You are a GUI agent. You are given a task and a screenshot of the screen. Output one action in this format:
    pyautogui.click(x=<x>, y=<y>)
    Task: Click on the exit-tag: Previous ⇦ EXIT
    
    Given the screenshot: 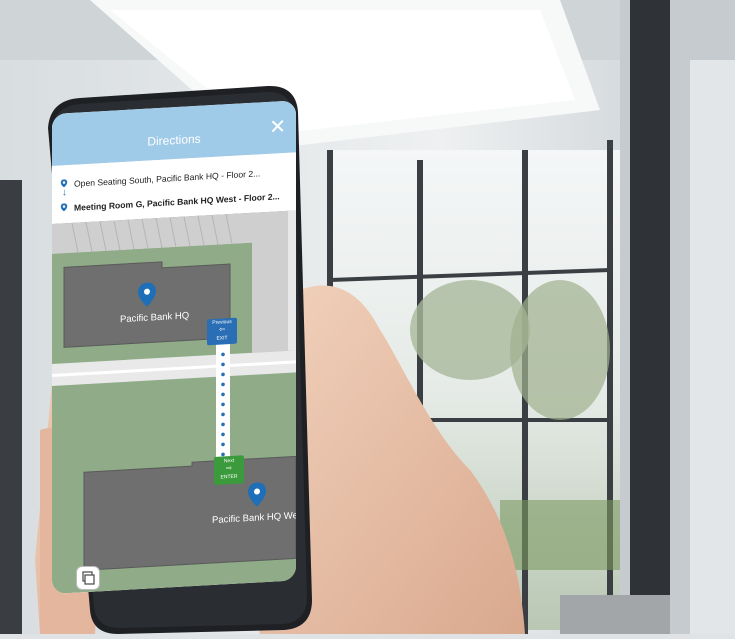 What is the action you would take?
    pyautogui.click(x=222, y=331)
    